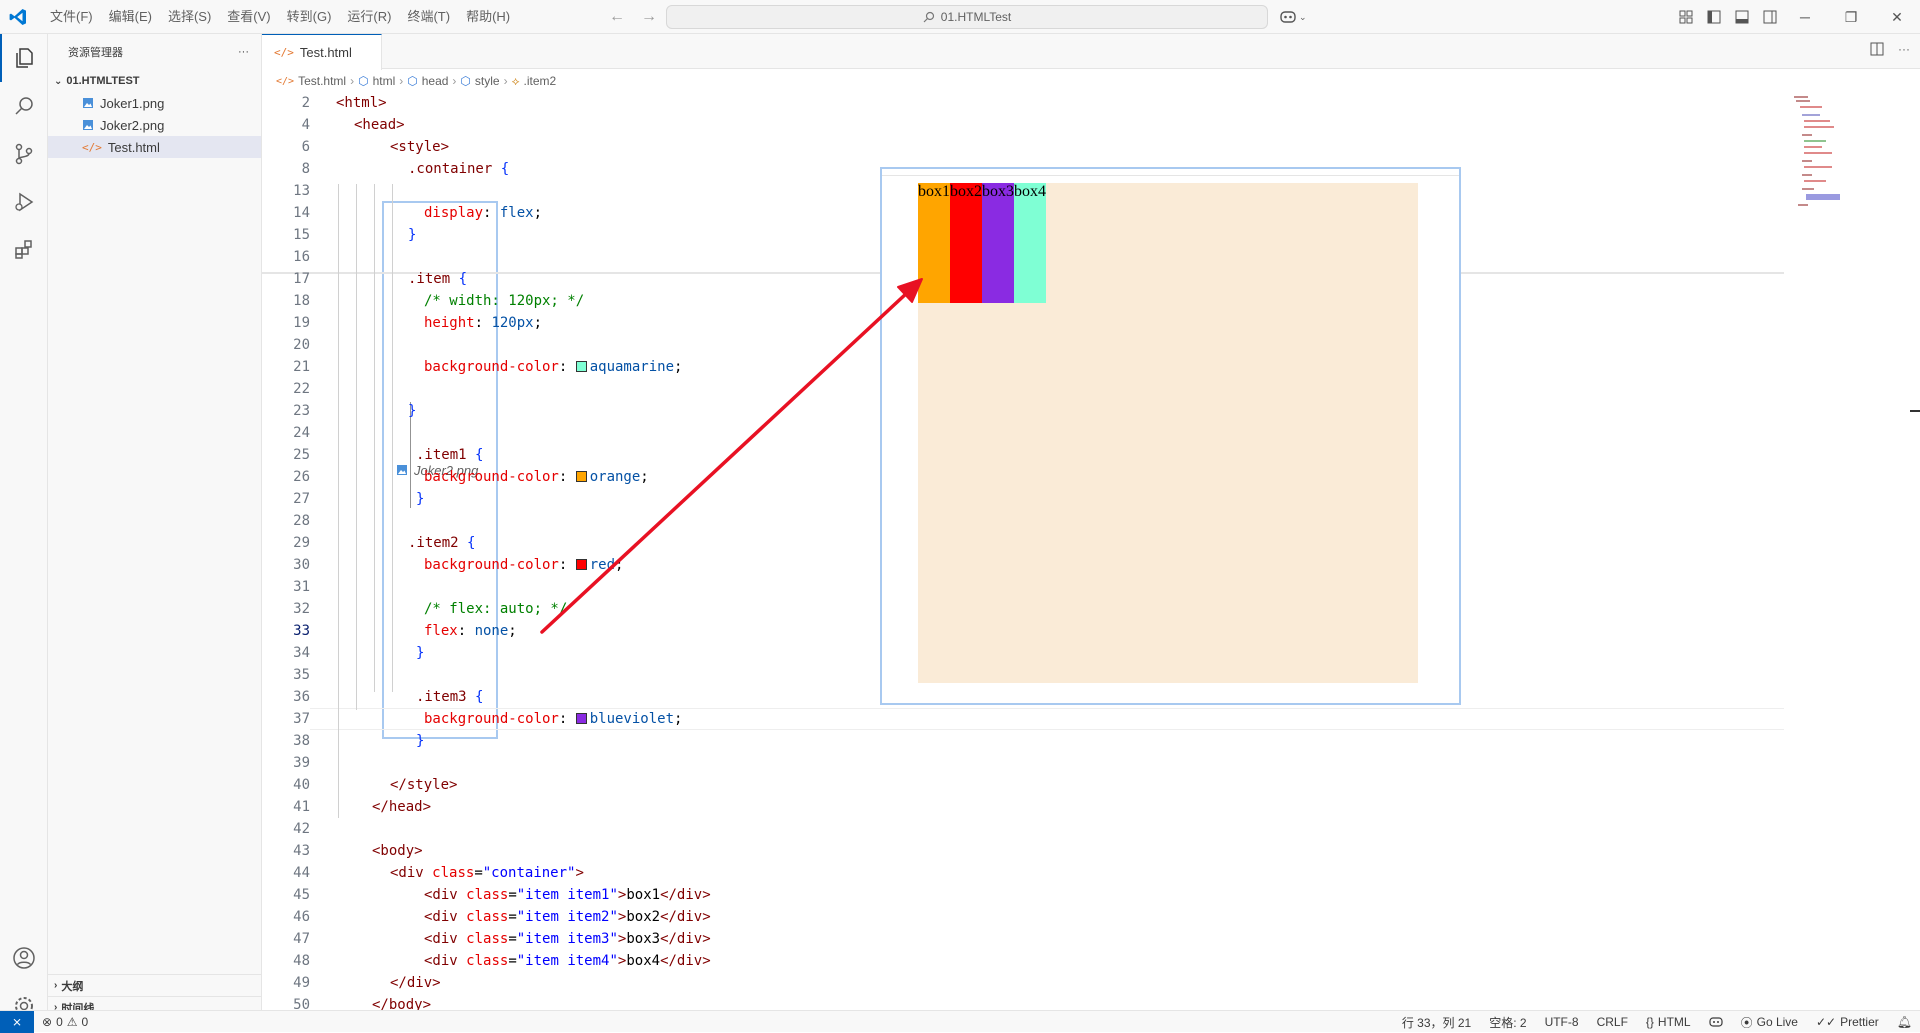  Describe the element at coordinates (24, 958) in the screenshot. I see `accounts-icon` at that location.